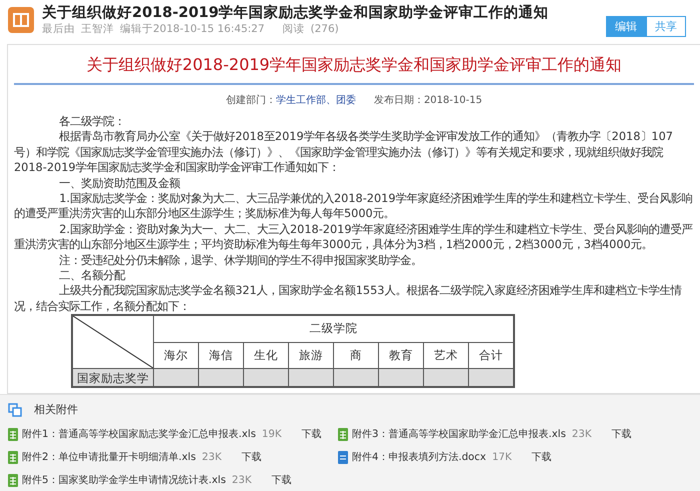 This screenshot has width=700, height=491. I want to click on book-icon, so click(21, 20).